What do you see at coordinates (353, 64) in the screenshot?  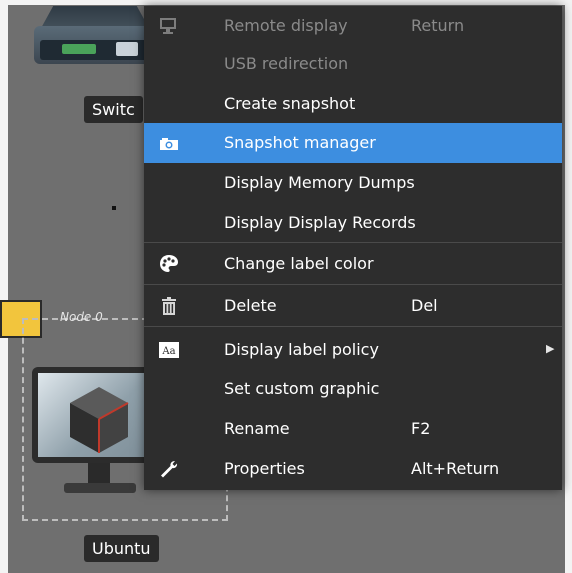 I see `menu-item-usb-redirection: USB redirection` at bounding box center [353, 64].